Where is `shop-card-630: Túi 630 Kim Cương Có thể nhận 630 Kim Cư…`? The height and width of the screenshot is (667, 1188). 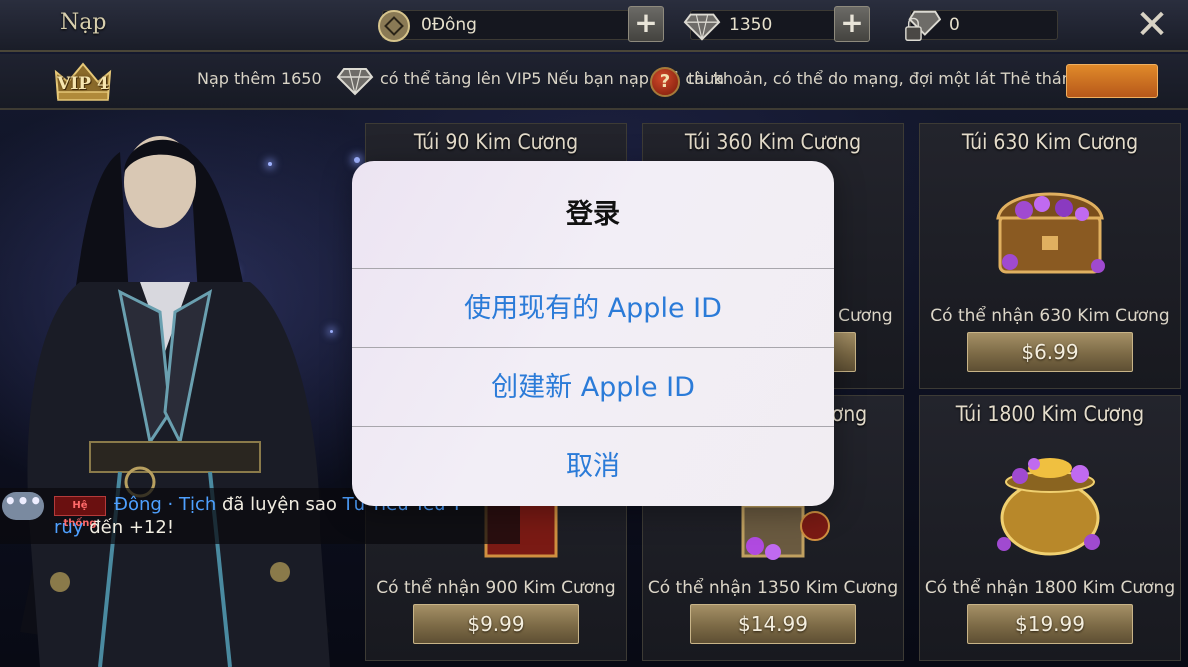
shop-card-630: Túi 630 Kim Cương Có thể nhận 630 Kim Cư… is located at coordinates (1050, 256).